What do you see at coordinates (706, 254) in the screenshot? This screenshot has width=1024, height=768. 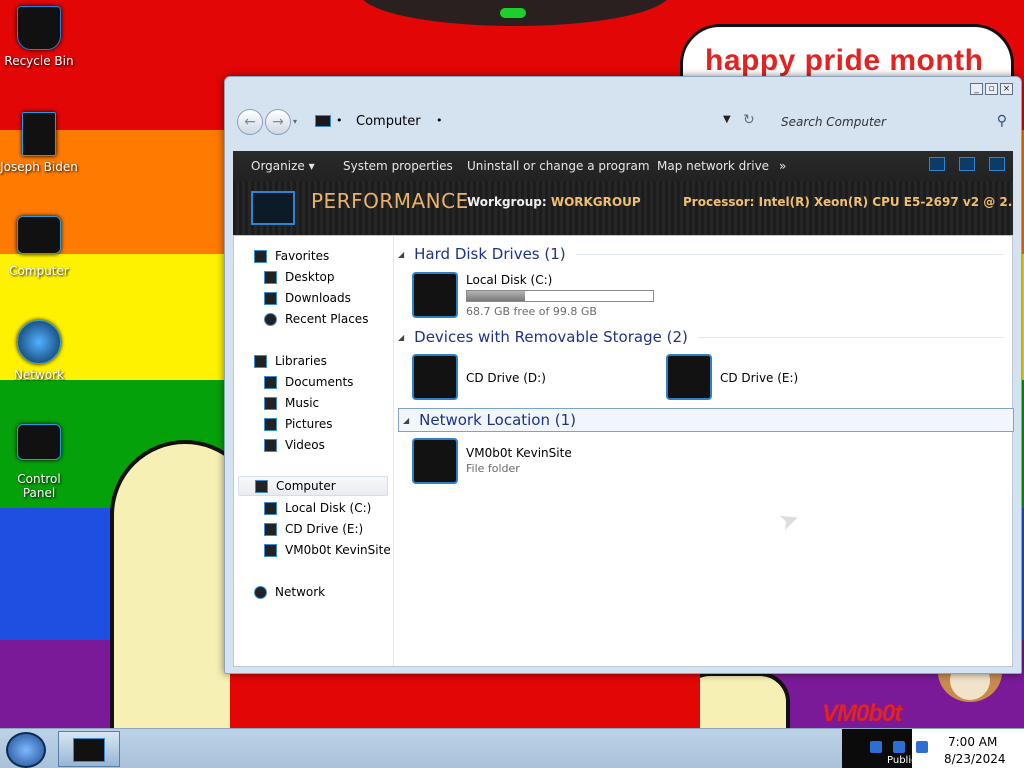 I see `group-header-hard-disk-drives: ◢ Hard Disk Drives (1)` at bounding box center [706, 254].